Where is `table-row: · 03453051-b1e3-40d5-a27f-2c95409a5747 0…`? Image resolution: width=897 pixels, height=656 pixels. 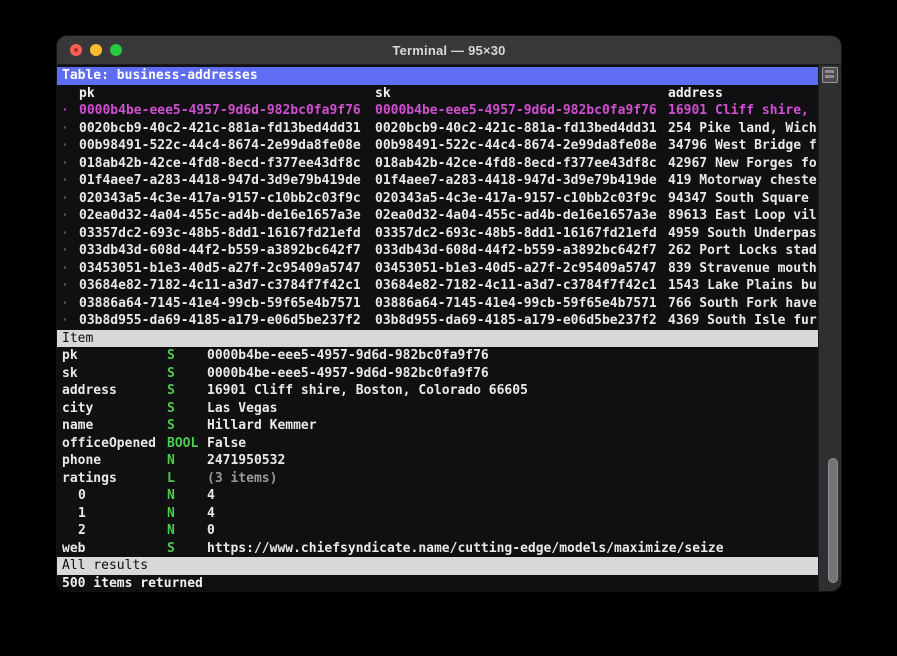 table-row: · 03453051-b1e3-40d5-a27f-2c95409a5747 0… is located at coordinates (437, 269).